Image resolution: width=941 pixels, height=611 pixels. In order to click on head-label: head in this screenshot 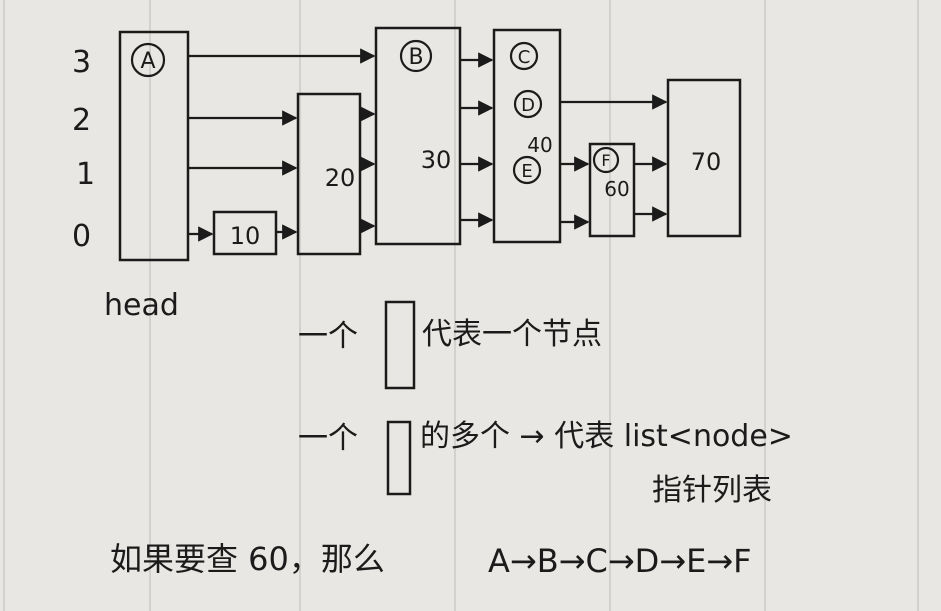, I will do `click(141, 305)`.